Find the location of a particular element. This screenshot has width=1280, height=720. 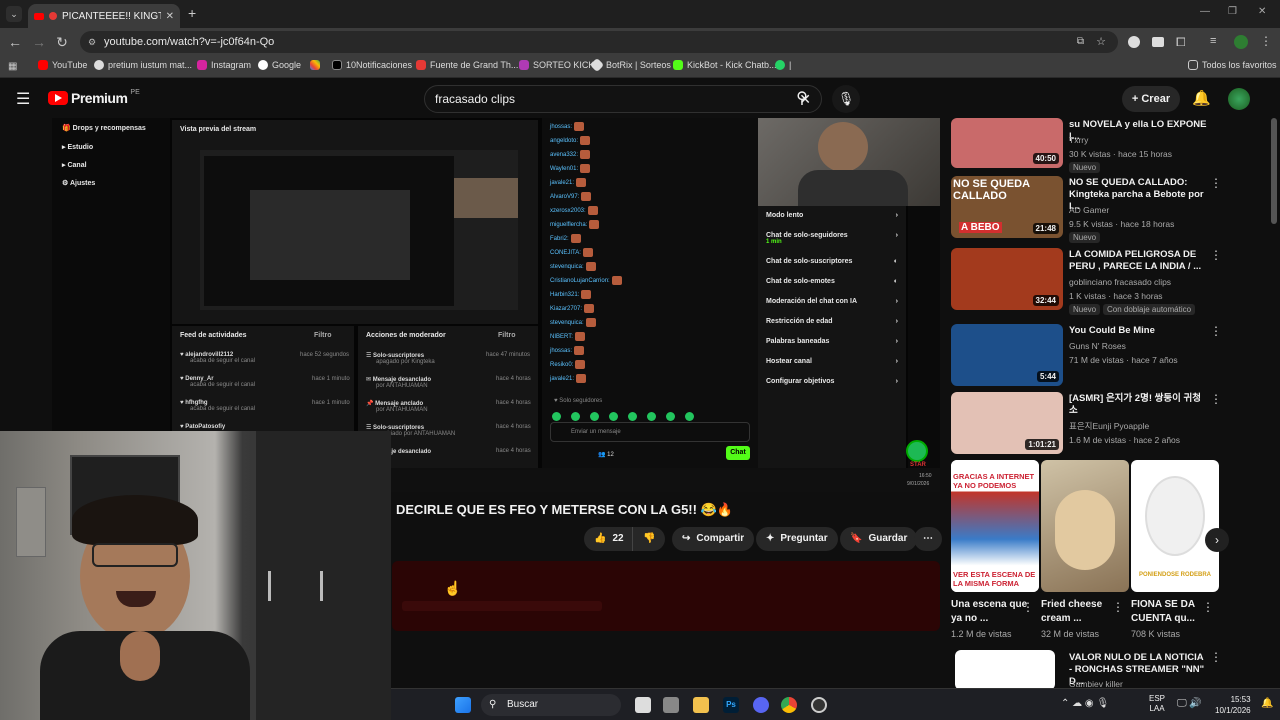

recommendation-channel: 표은지Eunji Pyoapple is located at coordinates (1144, 426).